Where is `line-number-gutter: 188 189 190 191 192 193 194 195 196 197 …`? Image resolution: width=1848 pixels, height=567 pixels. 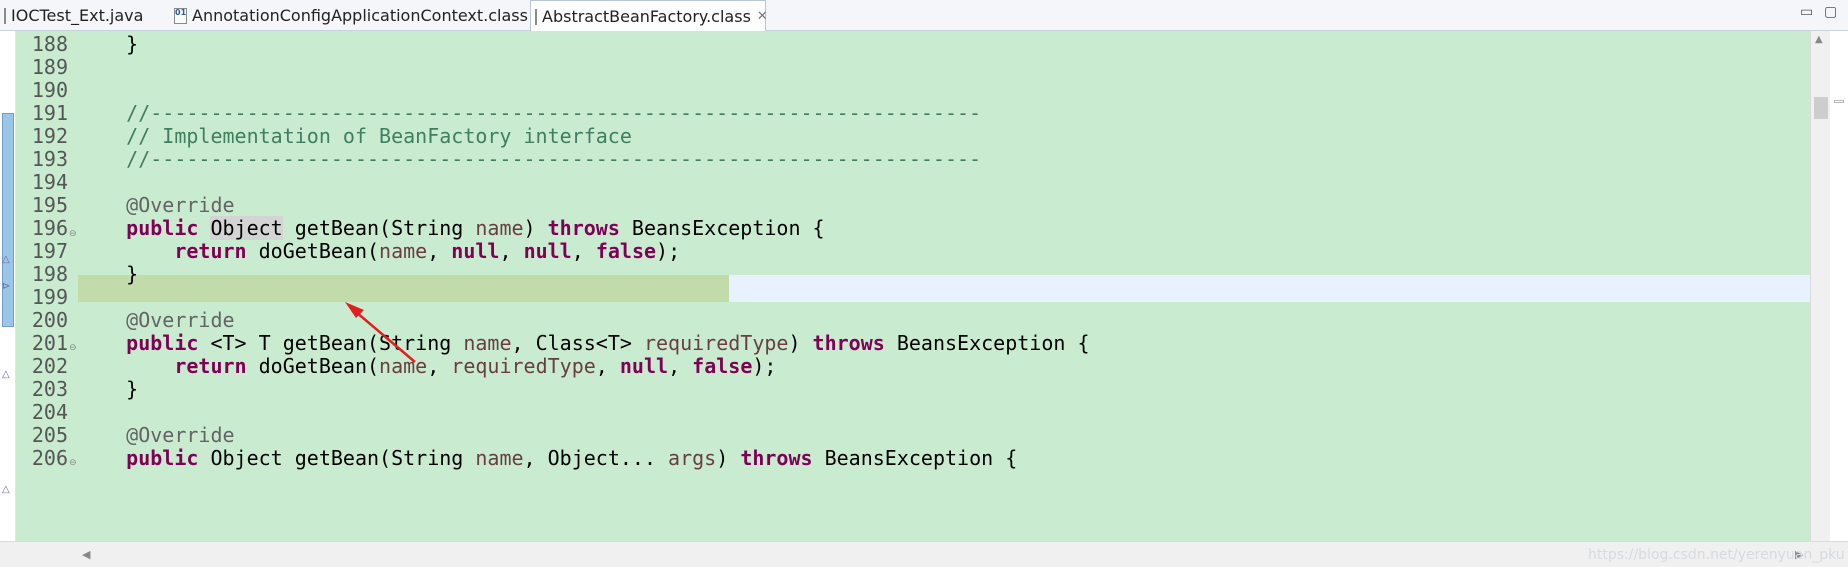 line-number-gutter: 188 189 190 191 192 193 194 195 196 197 … is located at coordinates (47, 286).